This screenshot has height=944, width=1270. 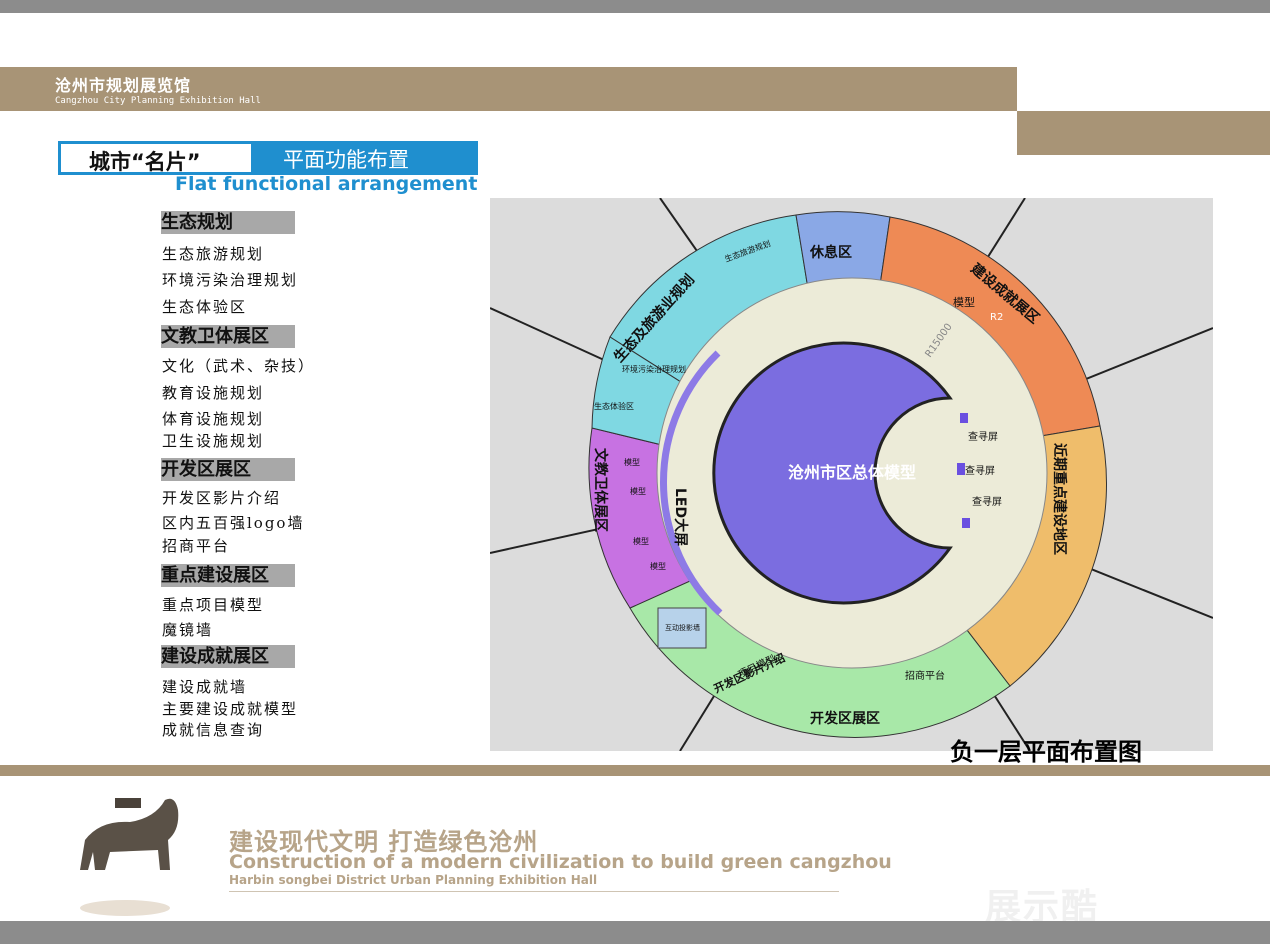 I want to click on list-item: 卫生设施规划, so click(x=213, y=441).